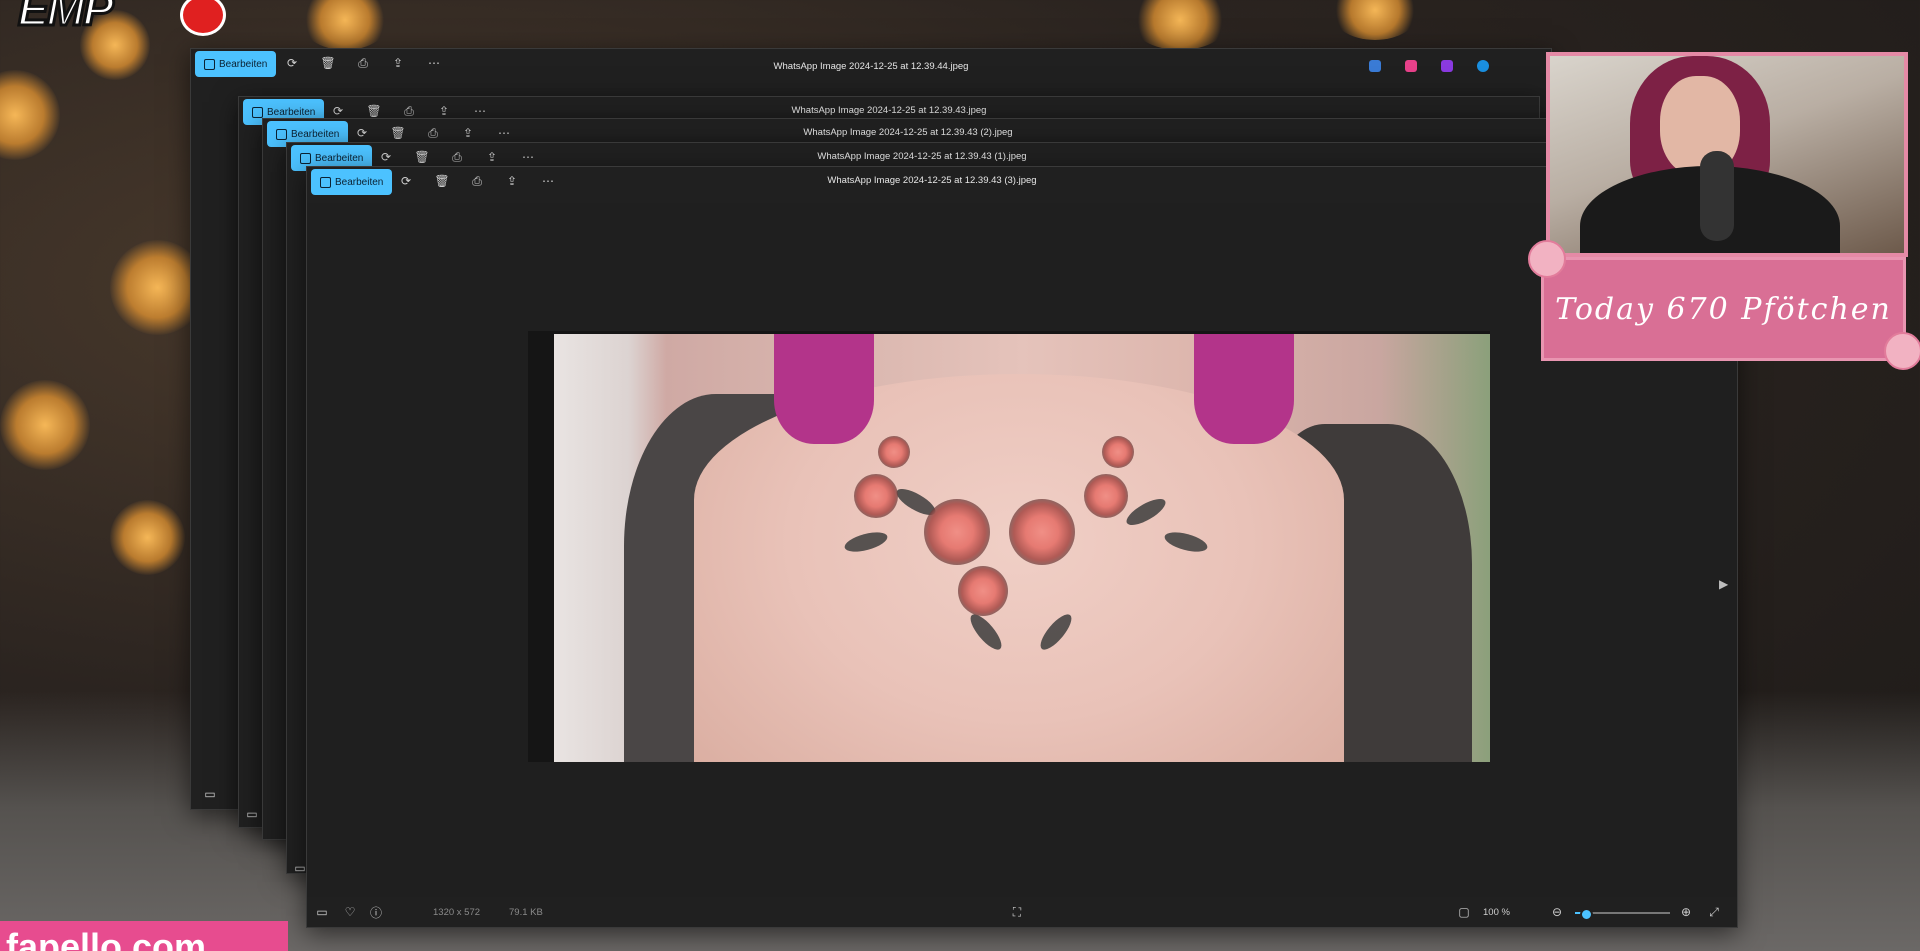  What do you see at coordinates (144, 936) in the screenshot?
I see `watermark: fapello.com` at bounding box center [144, 936].